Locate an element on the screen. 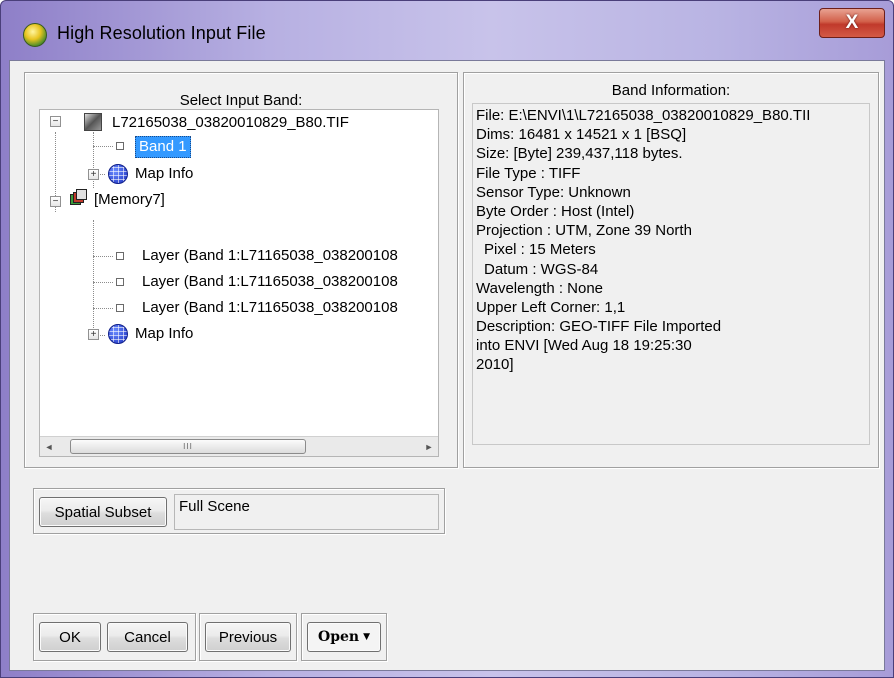 The height and width of the screenshot is (678, 894). close-button: X is located at coordinates (852, 23).